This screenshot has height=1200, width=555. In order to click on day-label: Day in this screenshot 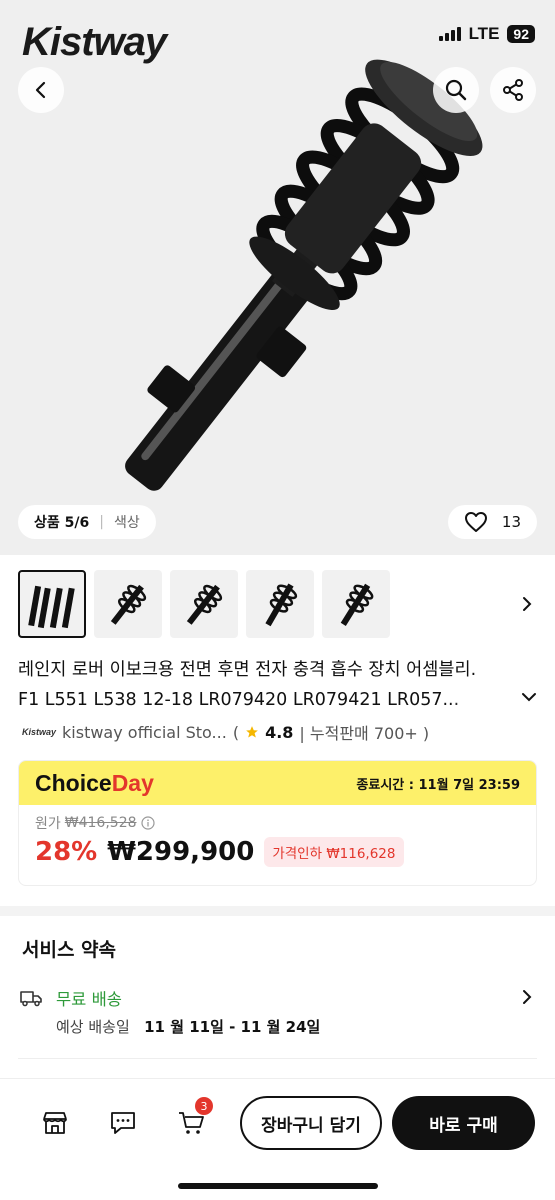, I will do `click(132, 782)`.